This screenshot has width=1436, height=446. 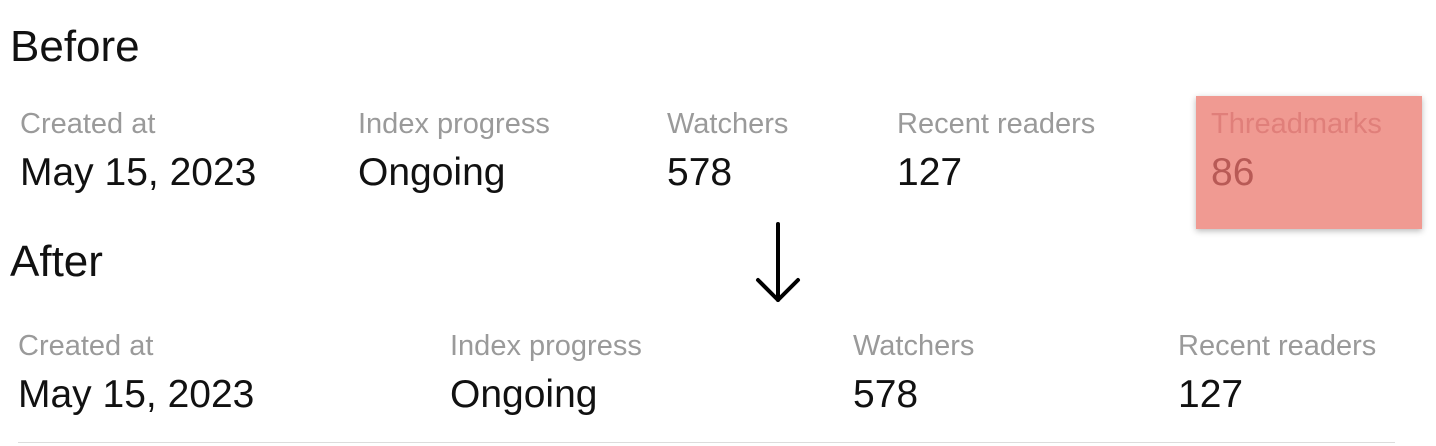 I want to click on stat-label: Threadmarks, so click(x=1296, y=124).